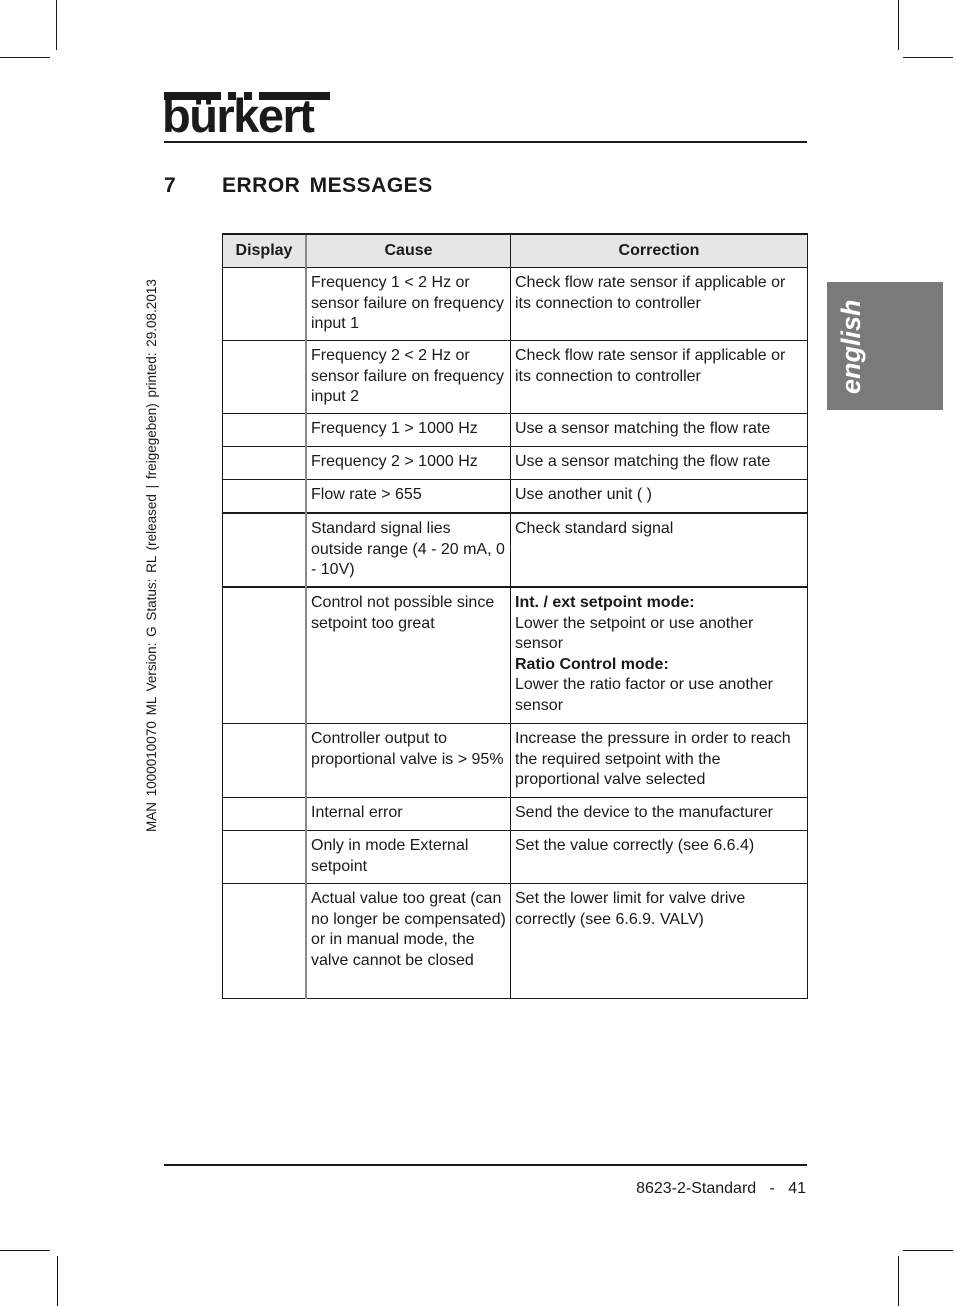  I want to click on cell-correction: Use another unit ( ), so click(659, 496).